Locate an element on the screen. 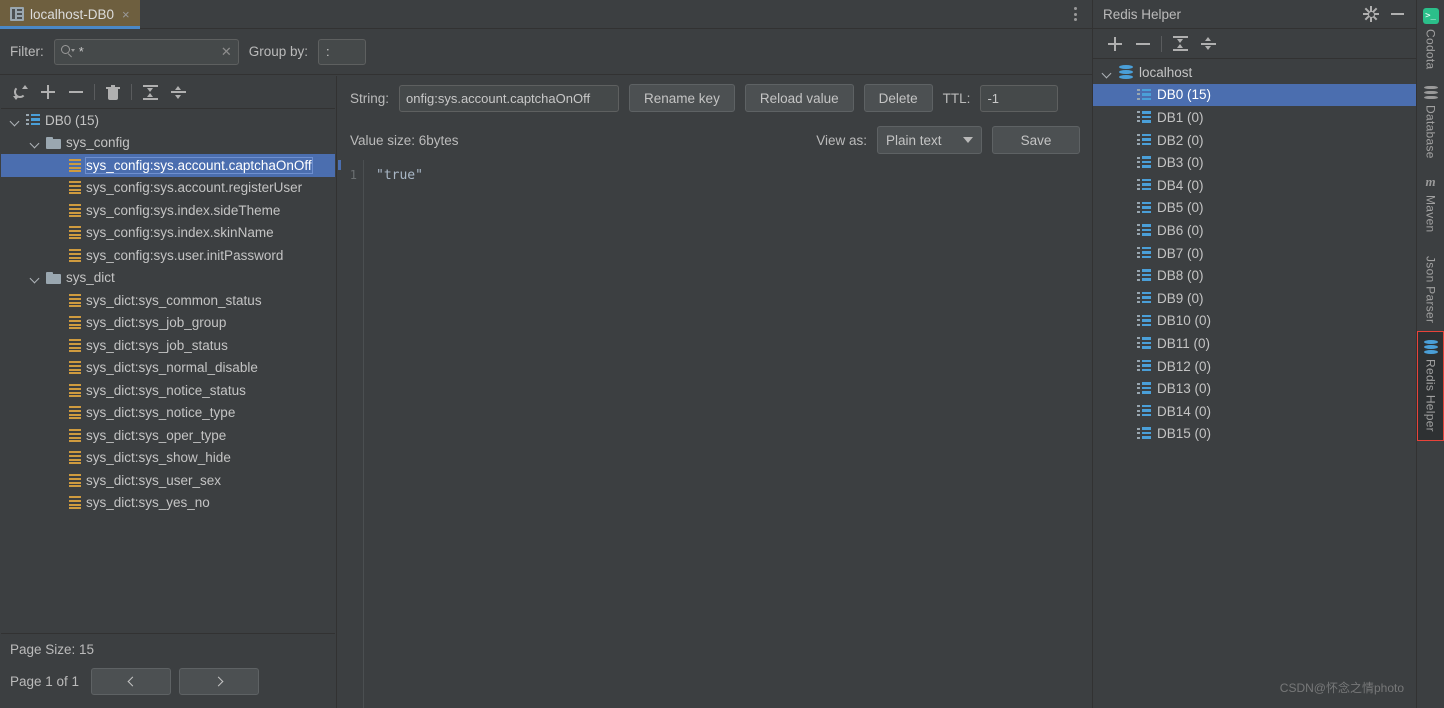 The width and height of the screenshot is (1444, 708). database-row: DB10 (0) is located at coordinates (1254, 321).